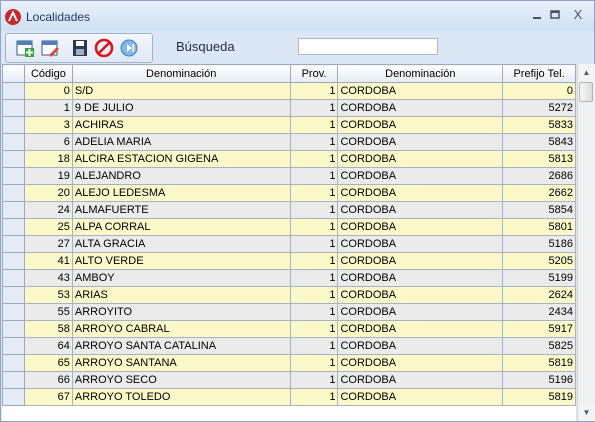 Image resolution: width=595 pixels, height=422 pixels. Describe the element at coordinates (368, 46) in the screenshot. I see `search-input` at that location.